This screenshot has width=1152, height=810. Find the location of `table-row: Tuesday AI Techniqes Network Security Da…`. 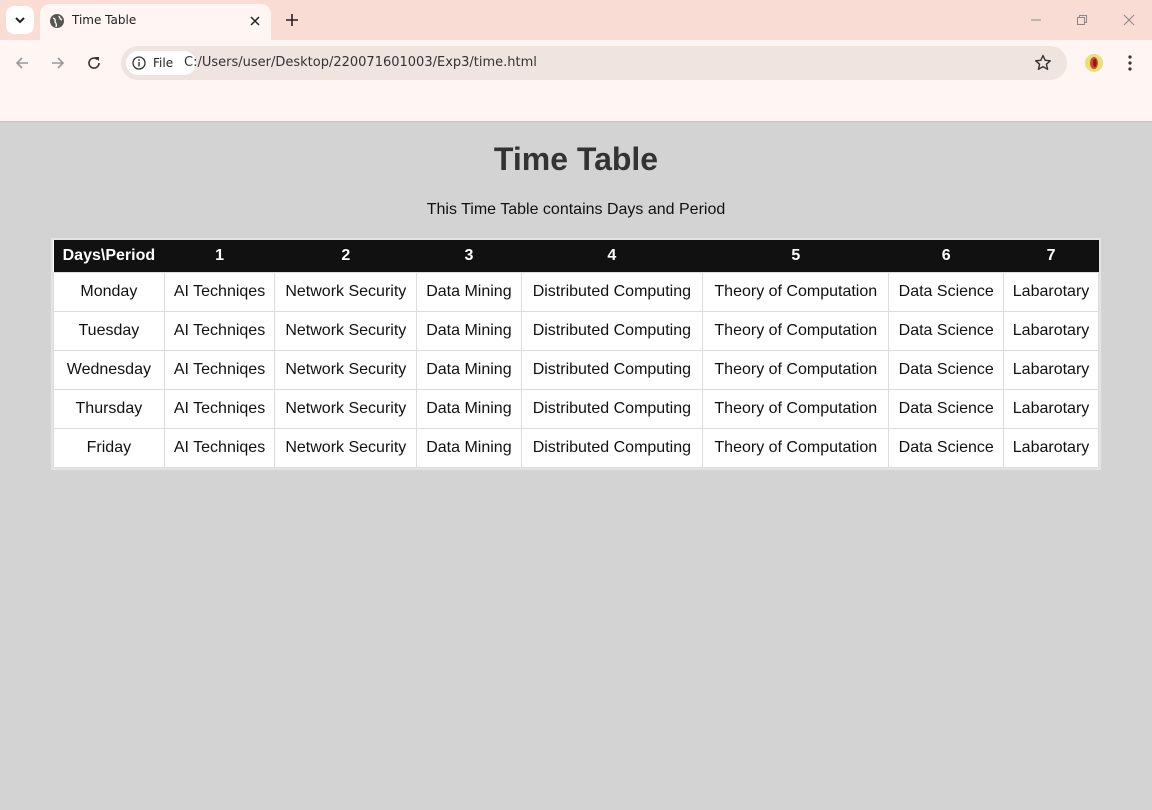

table-row: Tuesday AI Techniqes Network Security Da… is located at coordinates (576, 331).